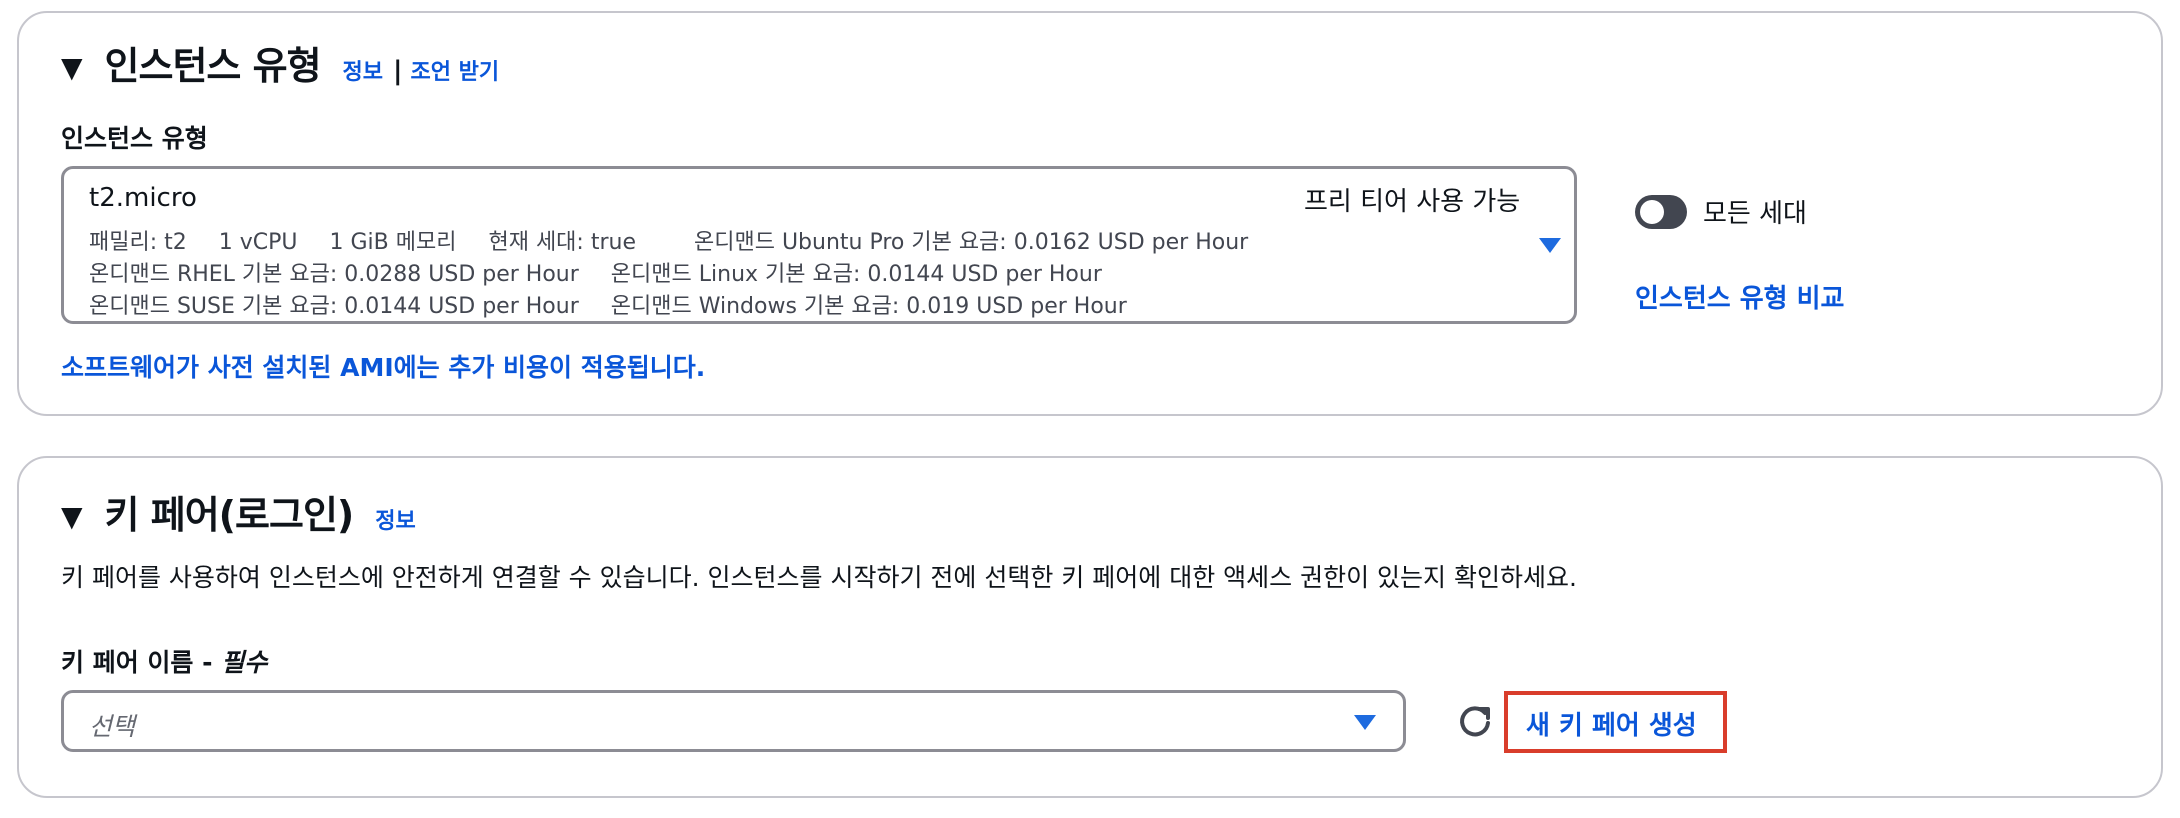 The width and height of the screenshot is (2180, 818). I want to click on get-advice-link: 조언 받기, so click(455, 70).